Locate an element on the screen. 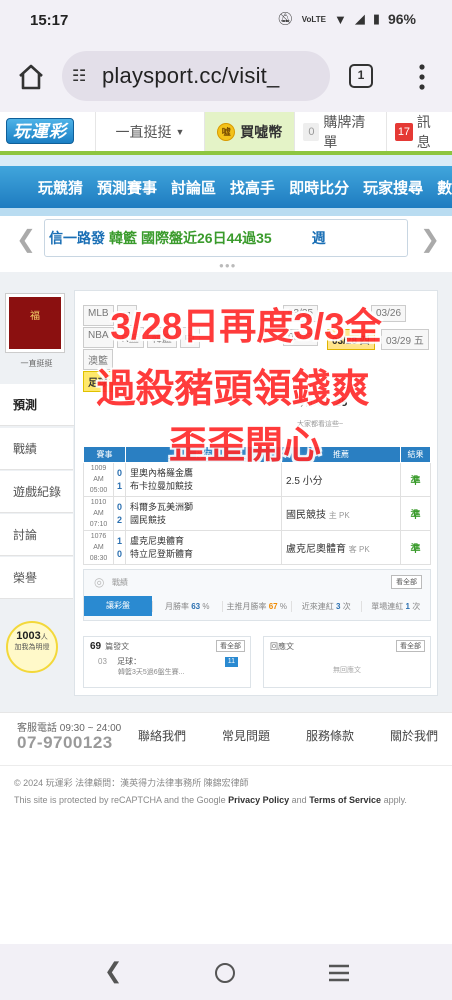 This screenshot has width=452, height=1000. record-icon: ◎ is located at coordinates (99, 582).